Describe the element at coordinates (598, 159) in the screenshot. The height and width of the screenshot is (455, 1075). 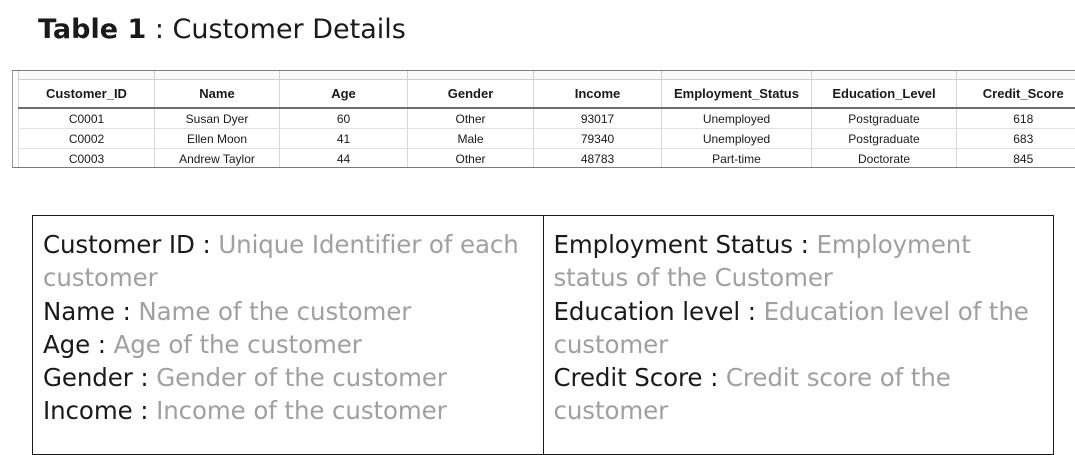
I see `table-cell: 48783` at that location.